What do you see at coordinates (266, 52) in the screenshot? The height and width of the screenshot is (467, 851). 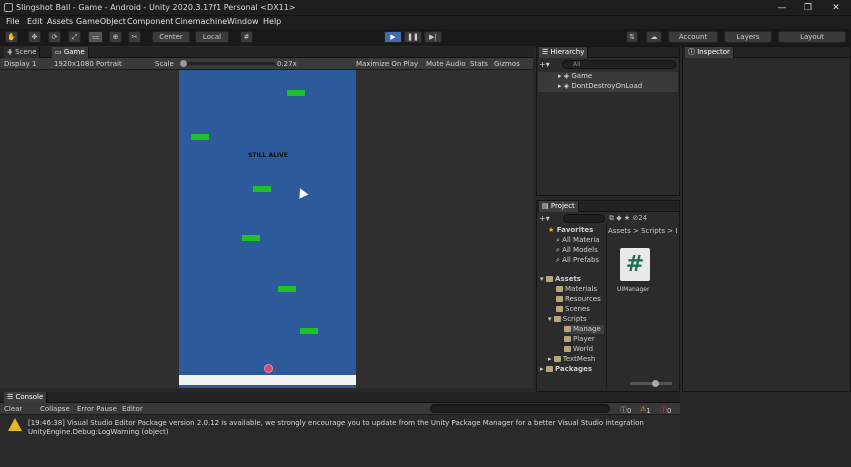 I see `scene-game-tabbar: ⋕ Scene ▭ Game` at bounding box center [266, 52].